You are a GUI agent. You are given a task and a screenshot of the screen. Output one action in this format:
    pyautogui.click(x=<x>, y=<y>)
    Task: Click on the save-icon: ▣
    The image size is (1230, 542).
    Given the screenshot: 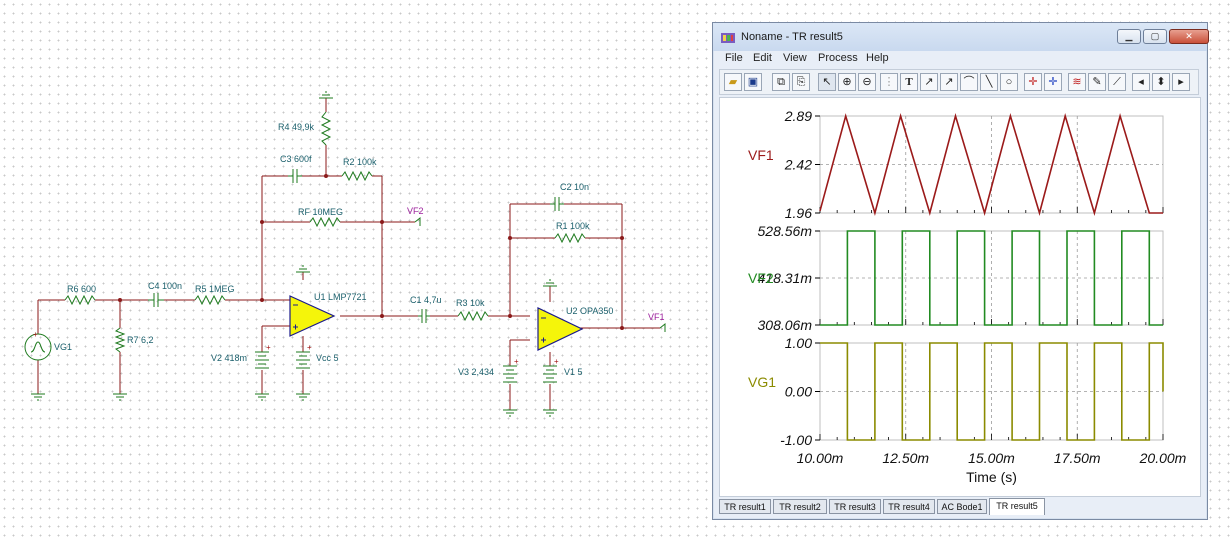 What is the action you would take?
    pyautogui.click(x=753, y=82)
    